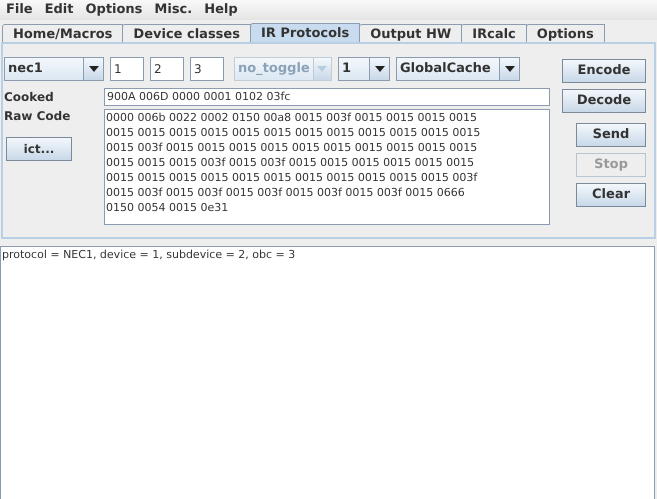 Image resolution: width=657 pixels, height=499 pixels. Describe the element at coordinates (611, 135) in the screenshot. I see `button: Send` at that location.